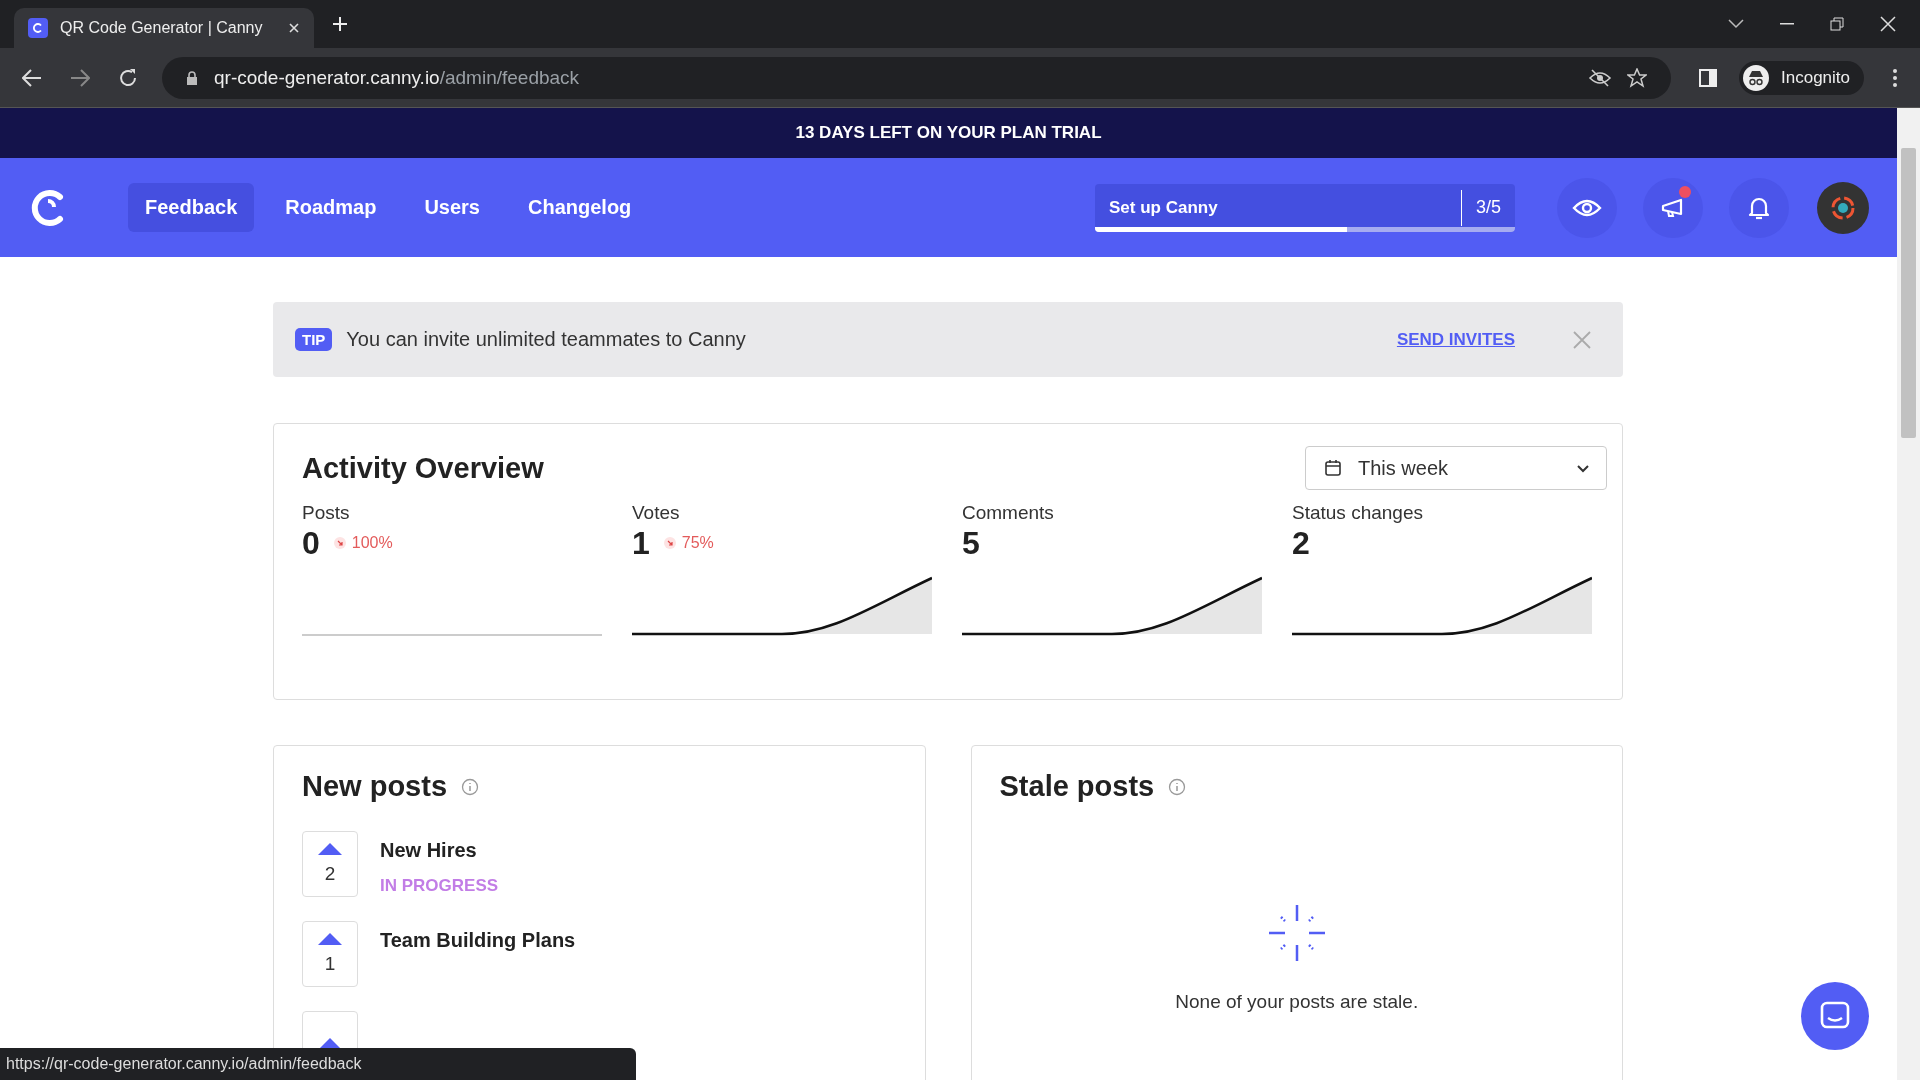 The height and width of the screenshot is (1080, 1920). What do you see at coordinates (330, 954) in the screenshot?
I see `upvote-button: 1` at bounding box center [330, 954].